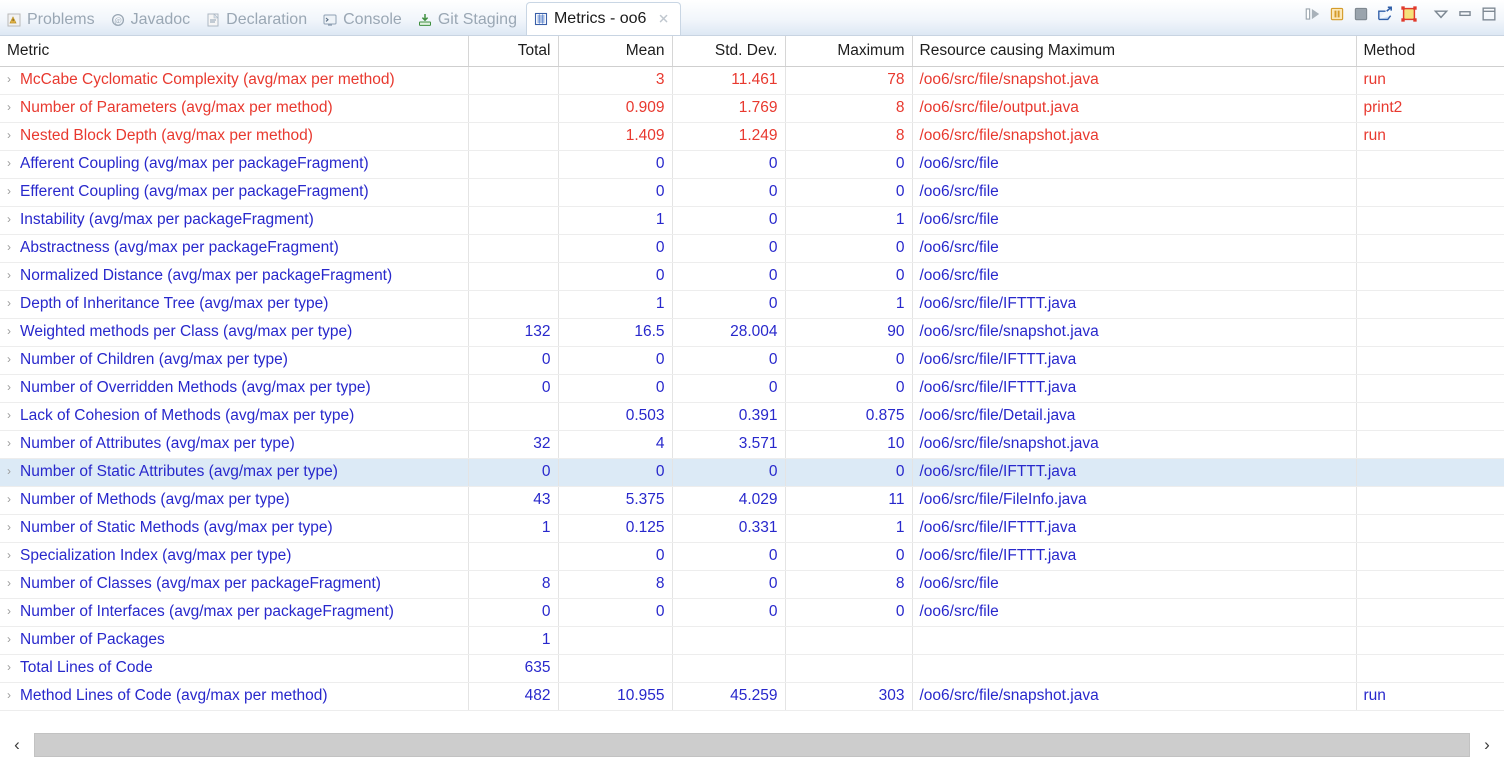 The height and width of the screenshot is (762, 1504). I want to click on column-header-mean: Mean, so click(615, 51).